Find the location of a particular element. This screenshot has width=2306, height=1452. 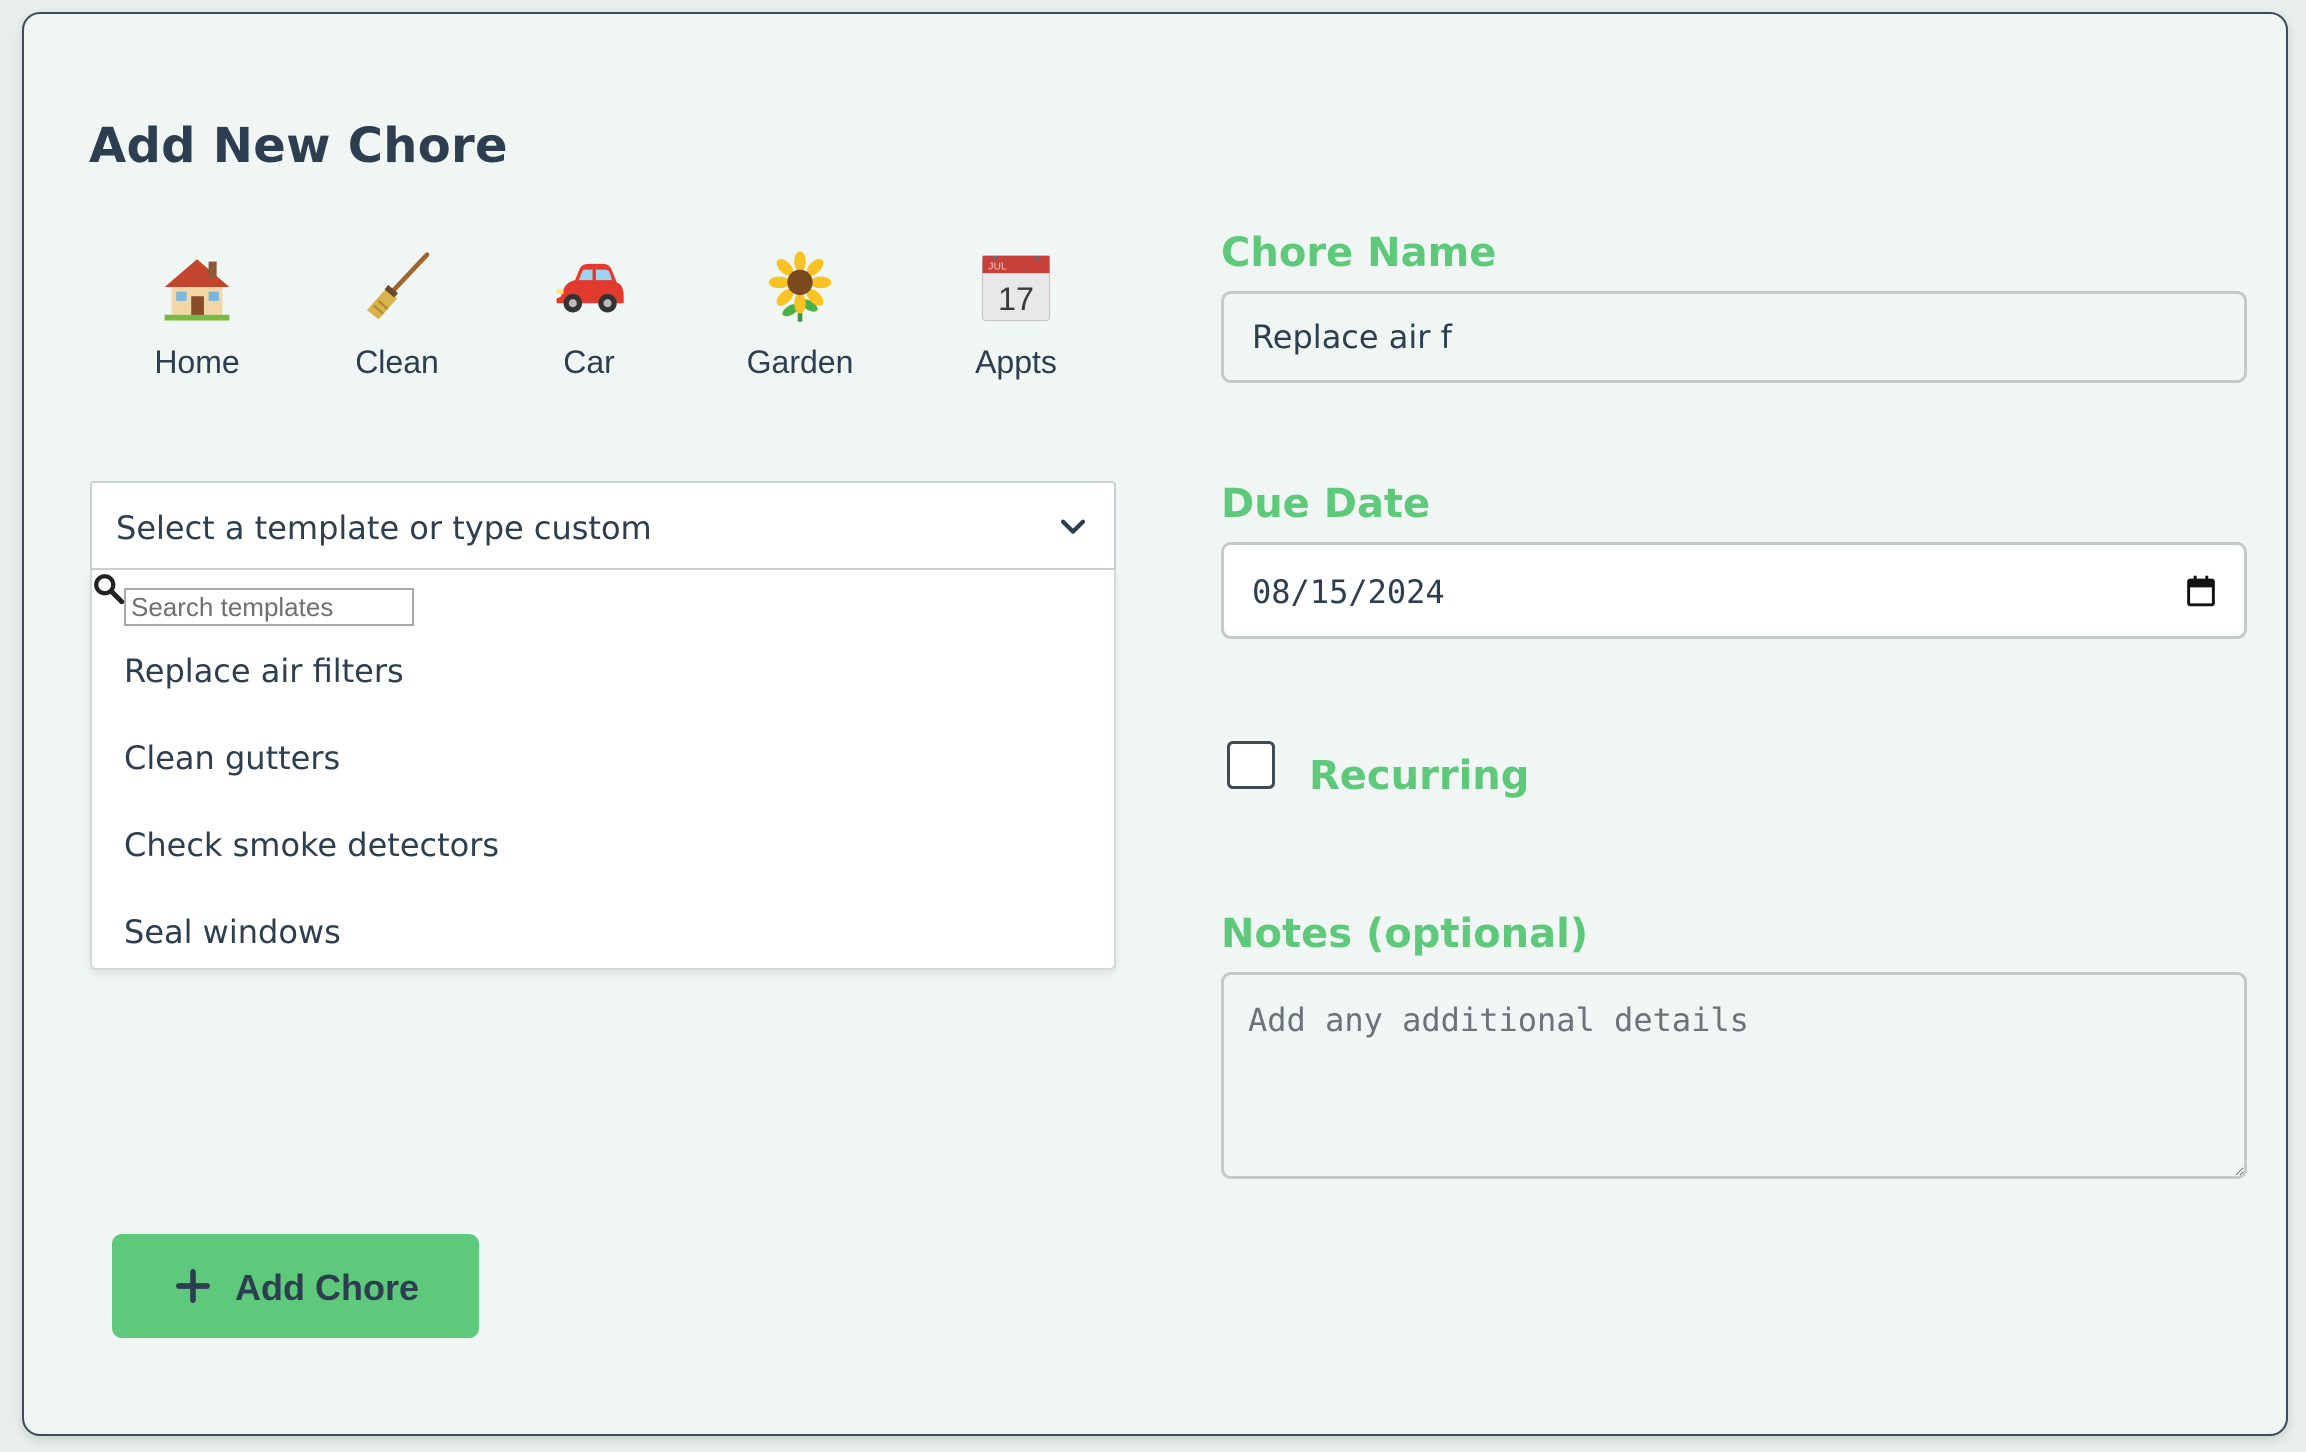

category-appts: JUL 17 Appts is located at coordinates (1016, 315).